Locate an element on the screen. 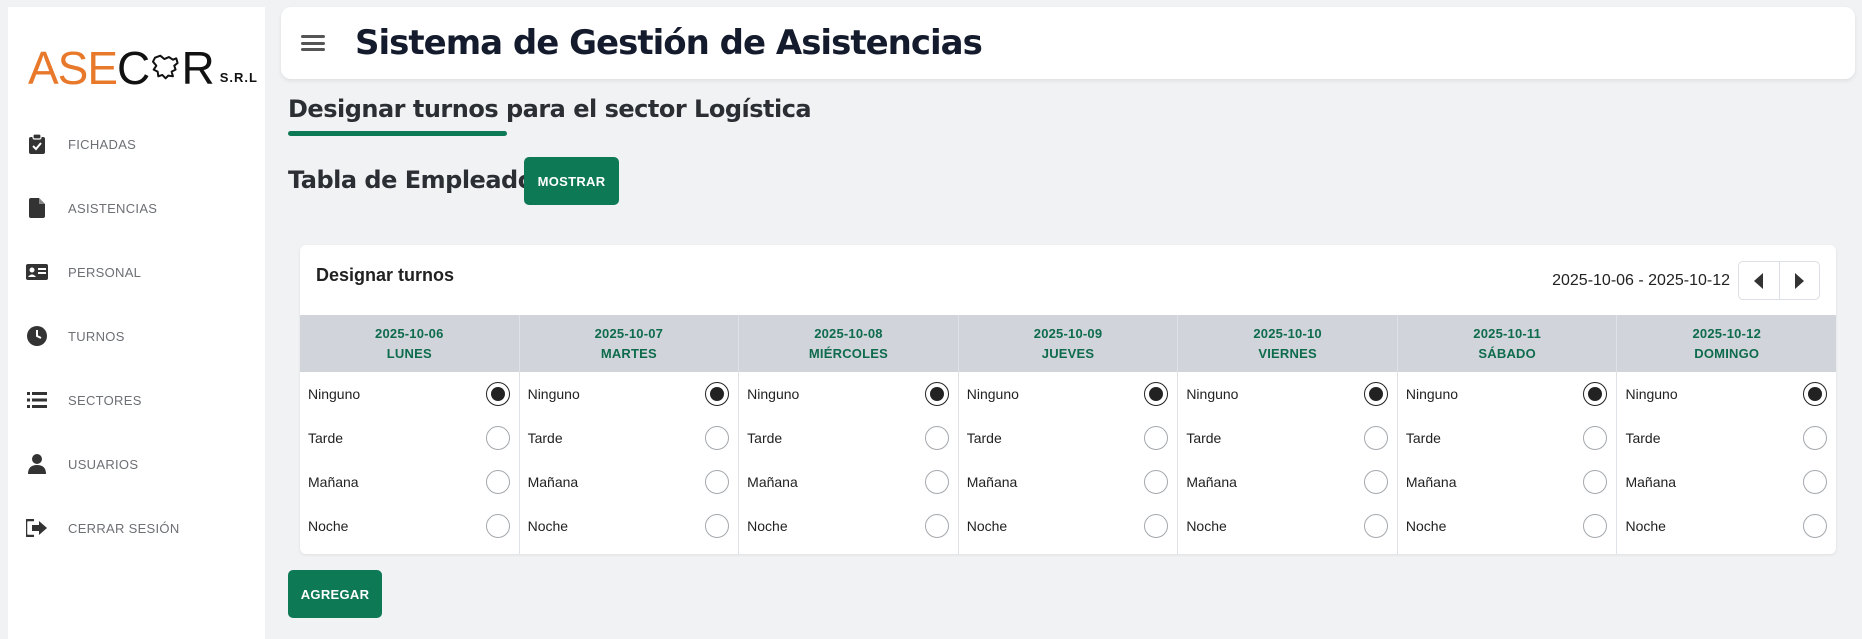 The image size is (1862, 639). day-column: 2025-10-09 JUEVES Ninguno Tarde Mañana Noche is located at coordinates (1068, 434).